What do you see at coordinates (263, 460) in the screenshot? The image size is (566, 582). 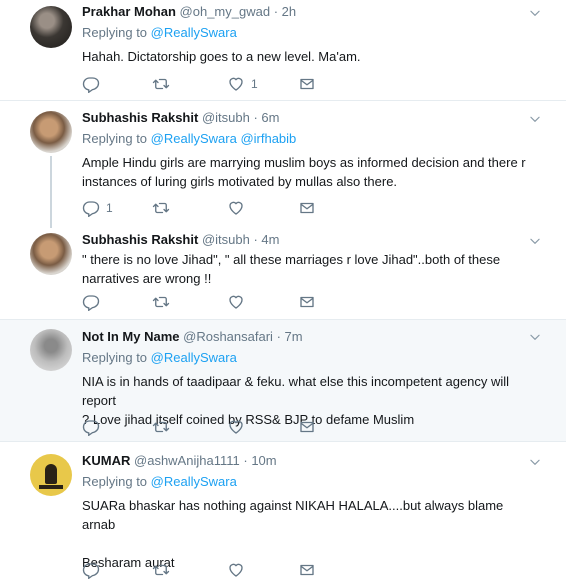 I see `timestamp: 10m` at bounding box center [263, 460].